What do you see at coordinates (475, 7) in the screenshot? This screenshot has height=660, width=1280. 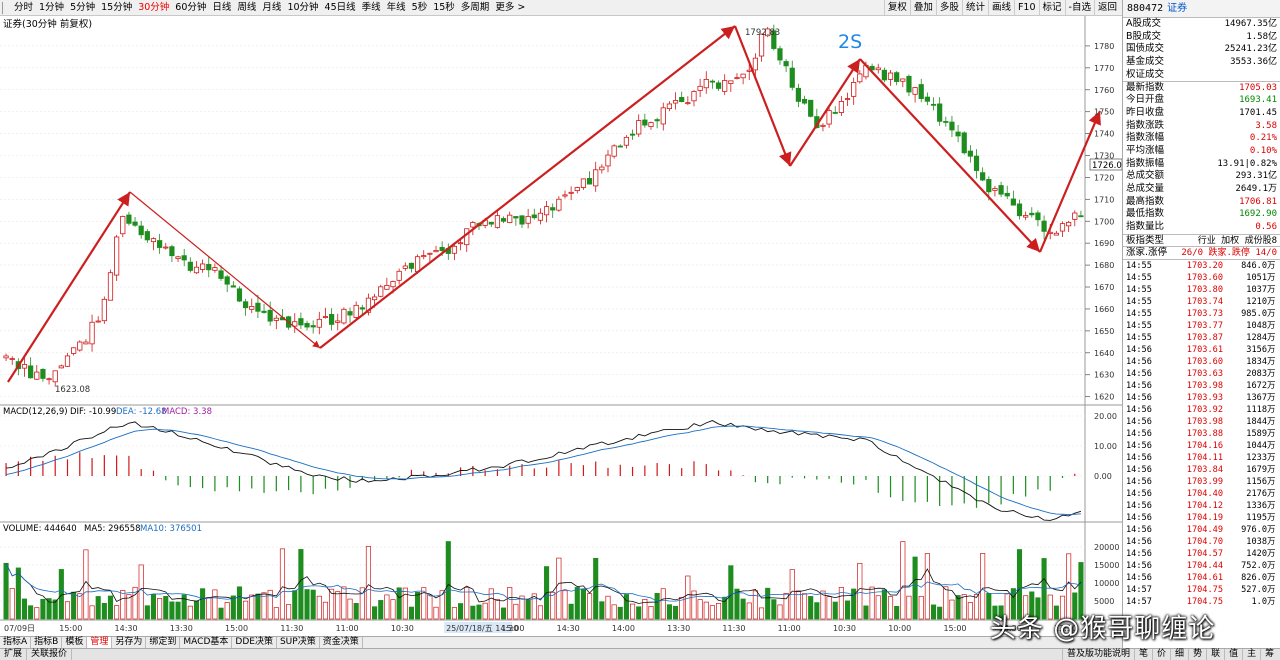 I see `period-tab-15: 多周期` at bounding box center [475, 7].